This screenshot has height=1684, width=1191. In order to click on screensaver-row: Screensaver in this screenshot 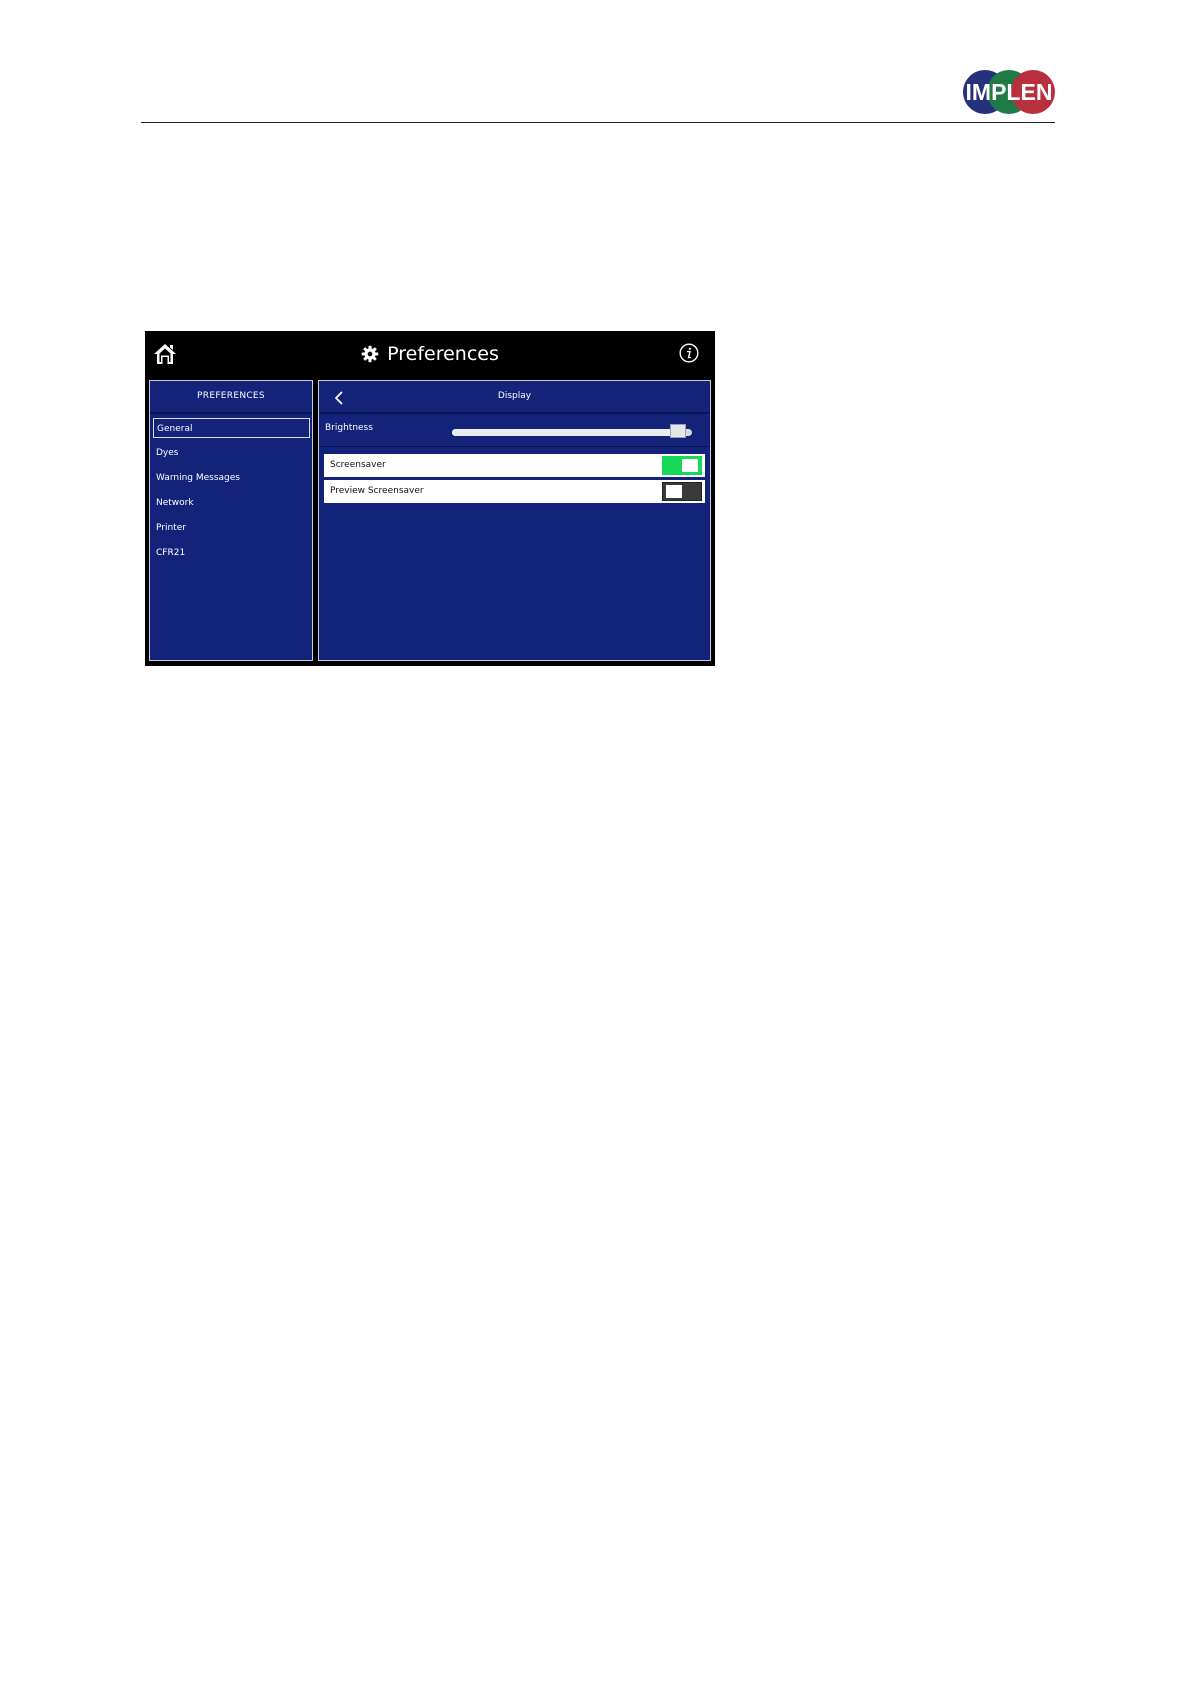, I will do `click(514, 465)`.